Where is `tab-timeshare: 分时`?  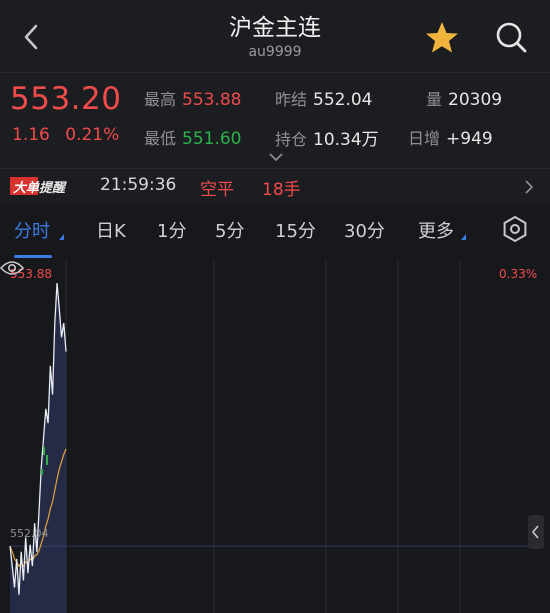
tab-timeshare: 分时 is located at coordinates (32, 230).